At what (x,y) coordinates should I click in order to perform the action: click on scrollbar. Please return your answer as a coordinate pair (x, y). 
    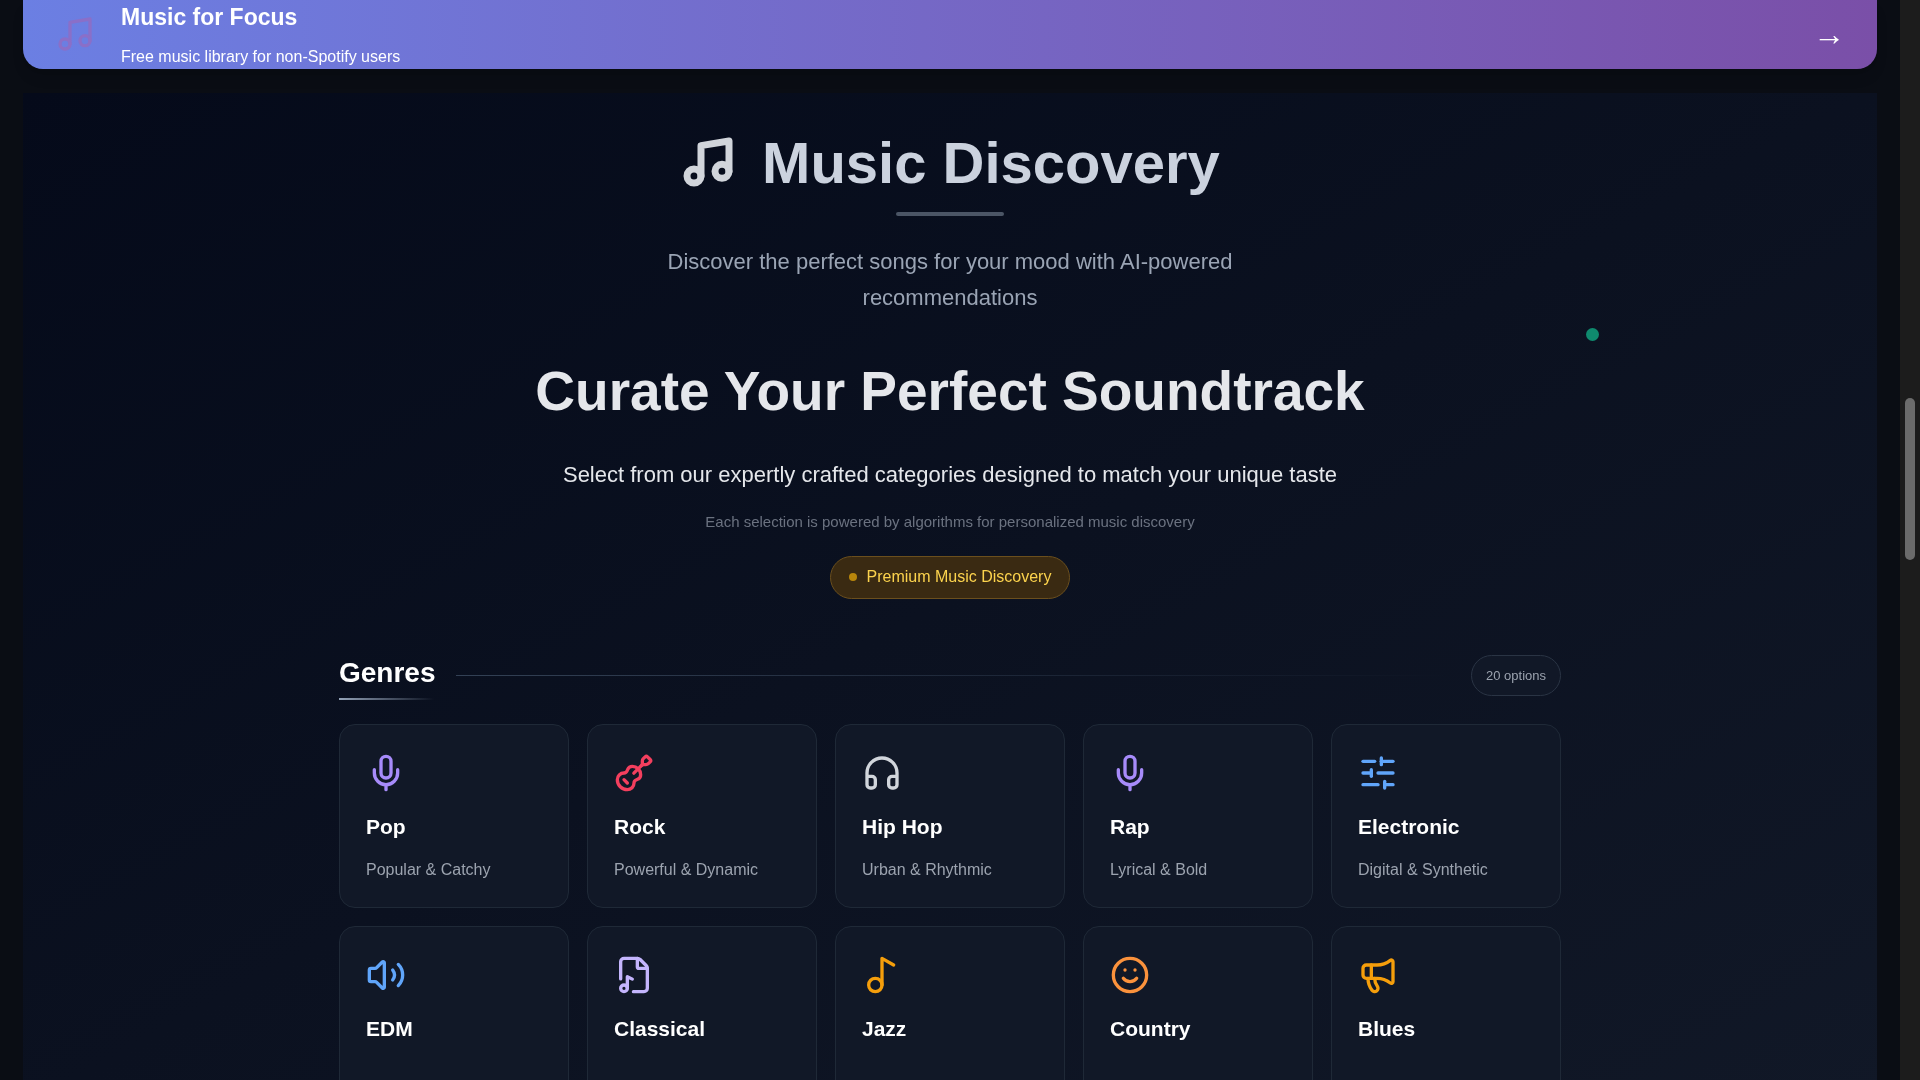
    Looking at the image, I should click on (1910, 540).